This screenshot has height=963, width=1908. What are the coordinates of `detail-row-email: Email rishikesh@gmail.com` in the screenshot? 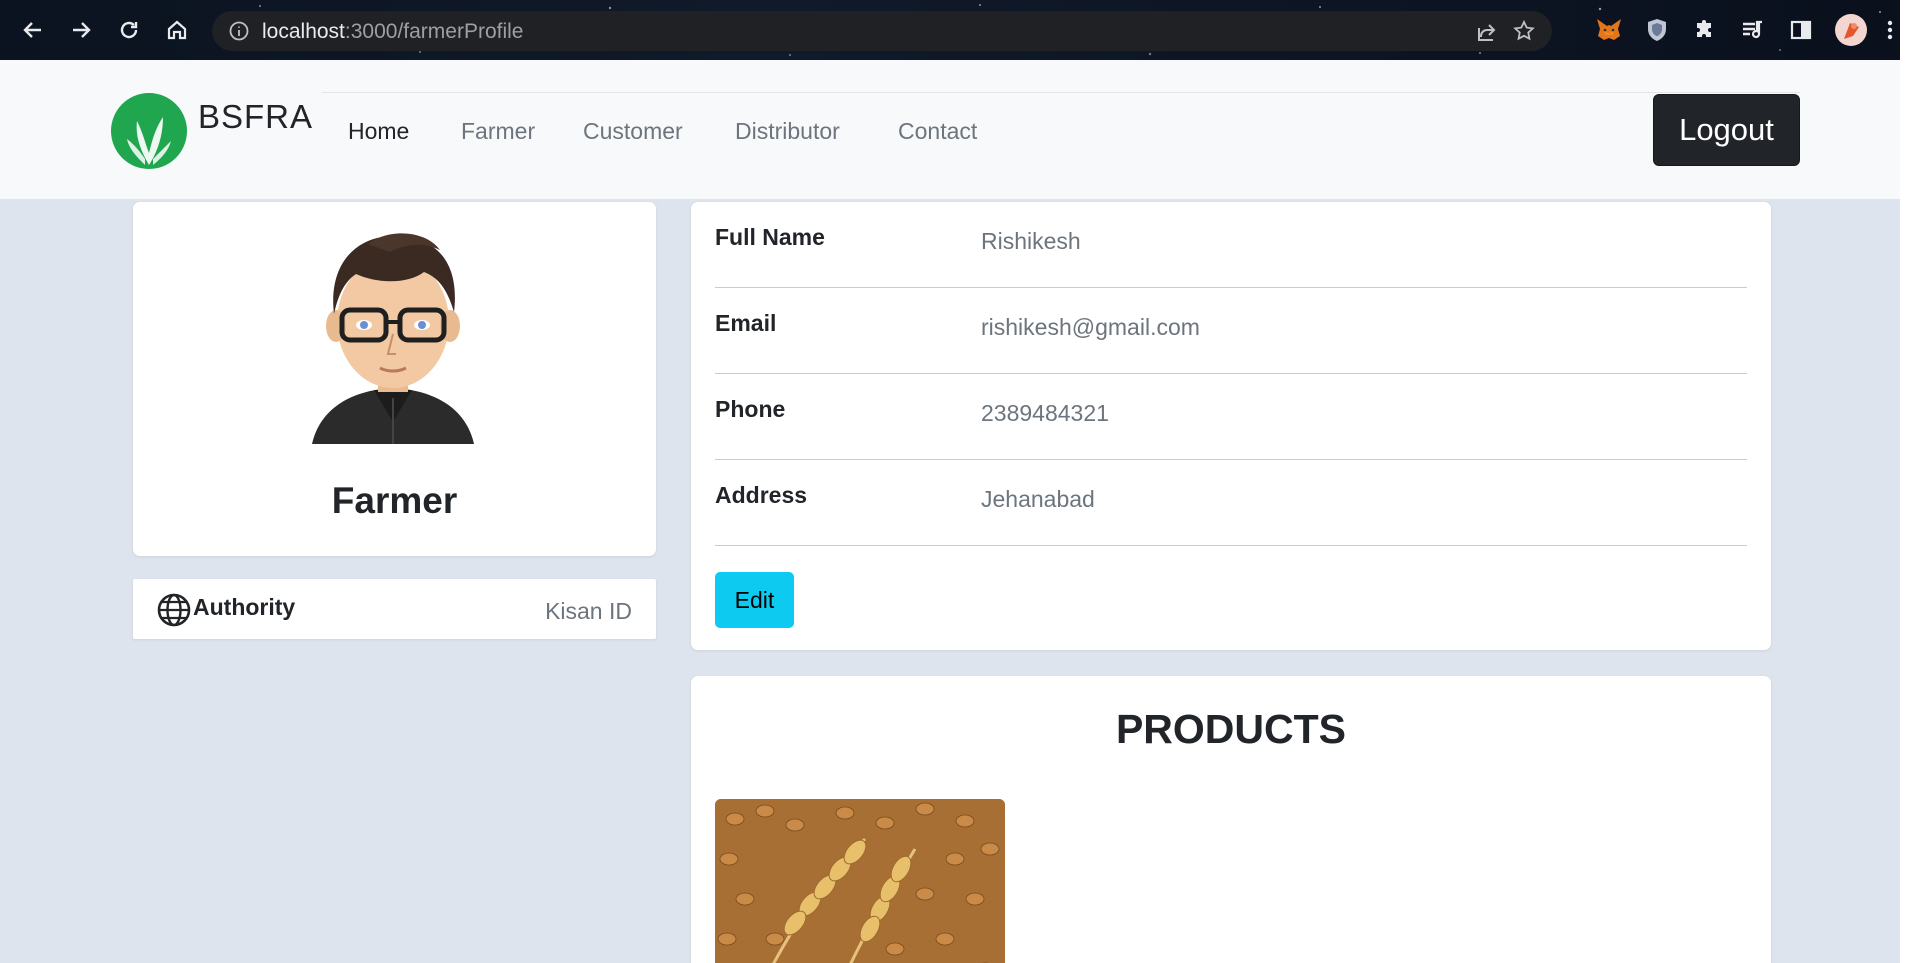 It's located at (1231, 331).